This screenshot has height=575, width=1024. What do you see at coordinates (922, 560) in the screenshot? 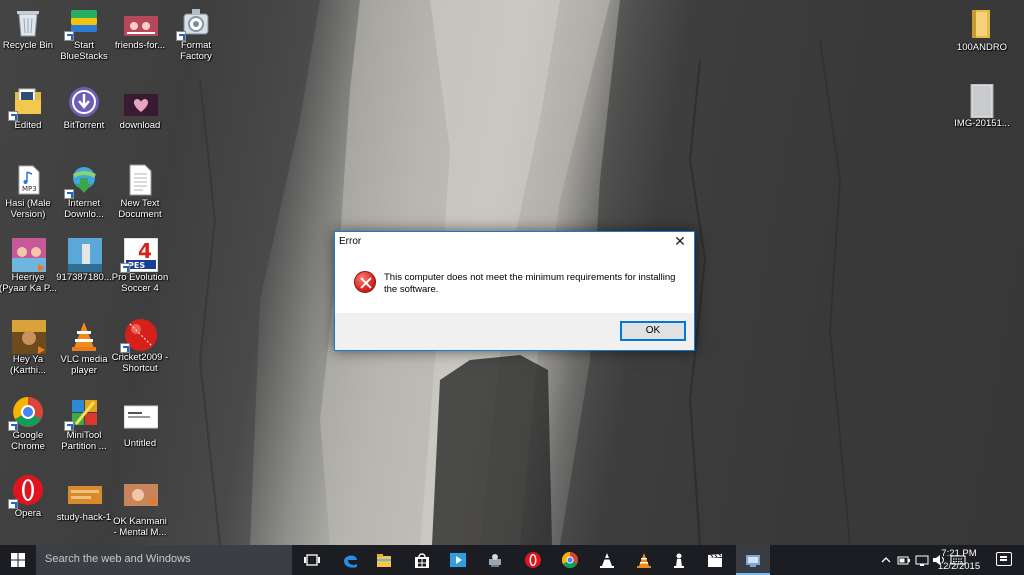
I see `network-button` at bounding box center [922, 560].